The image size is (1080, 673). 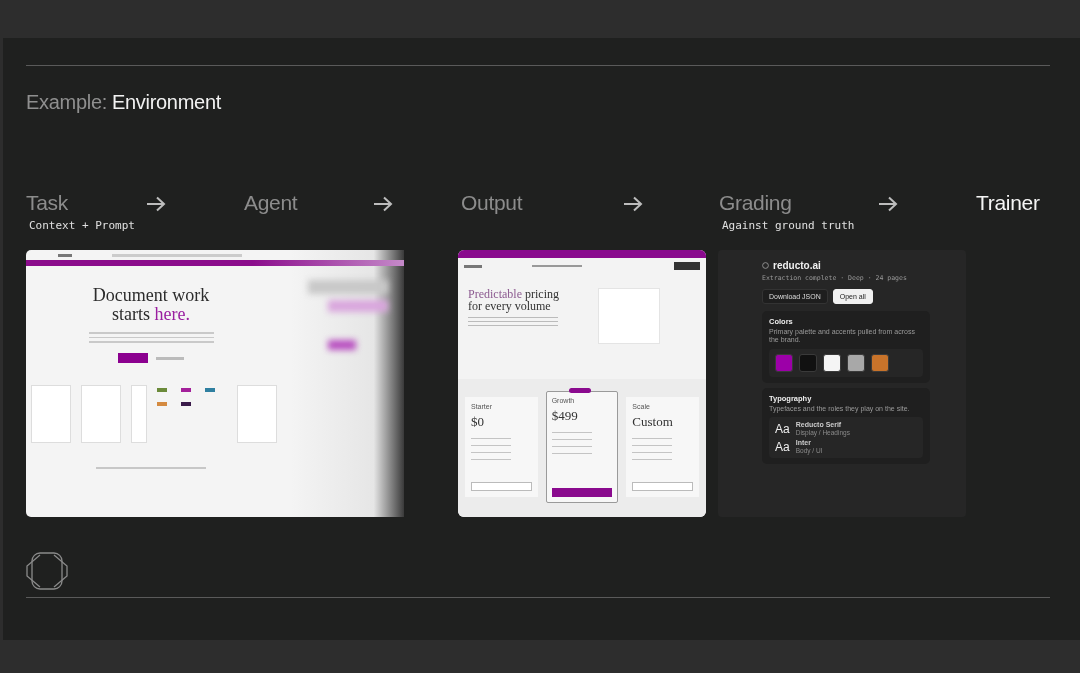 What do you see at coordinates (271, 203) in the screenshot?
I see `step-label: Agent` at bounding box center [271, 203].